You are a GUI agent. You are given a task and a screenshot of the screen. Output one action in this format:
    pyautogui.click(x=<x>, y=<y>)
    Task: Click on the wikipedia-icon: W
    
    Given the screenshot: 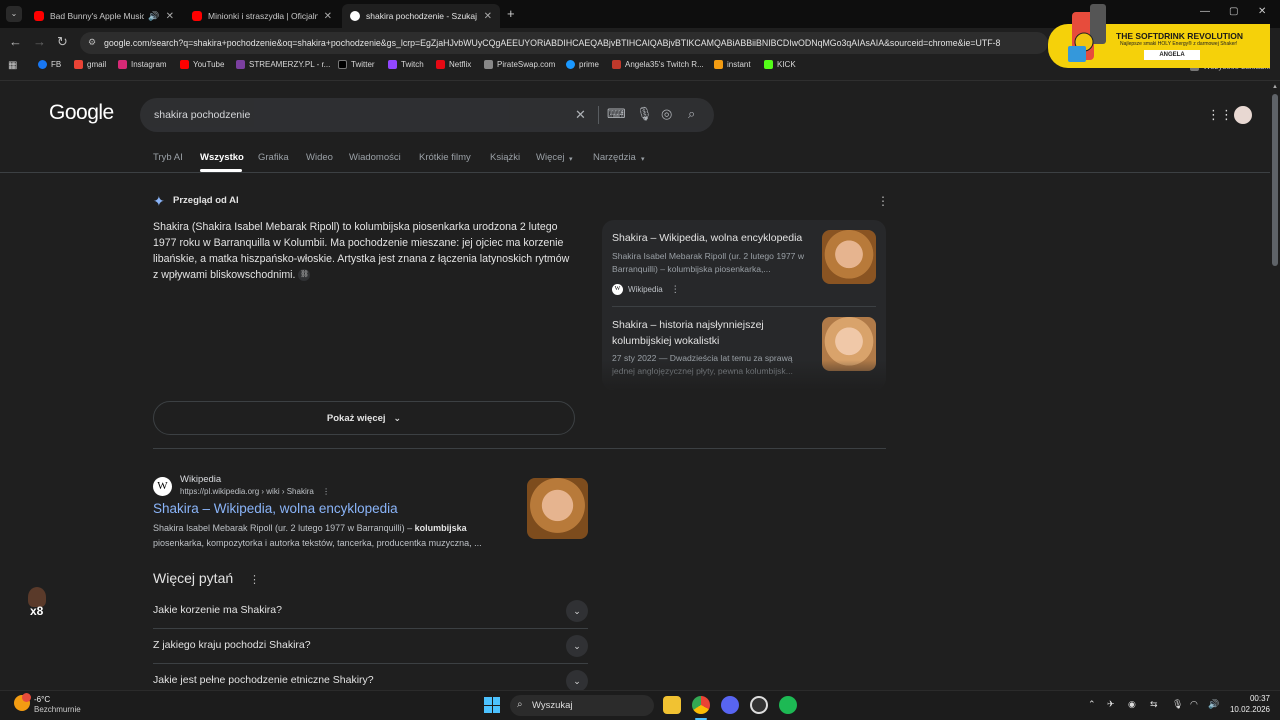 What is the action you would take?
    pyautogui.click(x=162, y=486)
    